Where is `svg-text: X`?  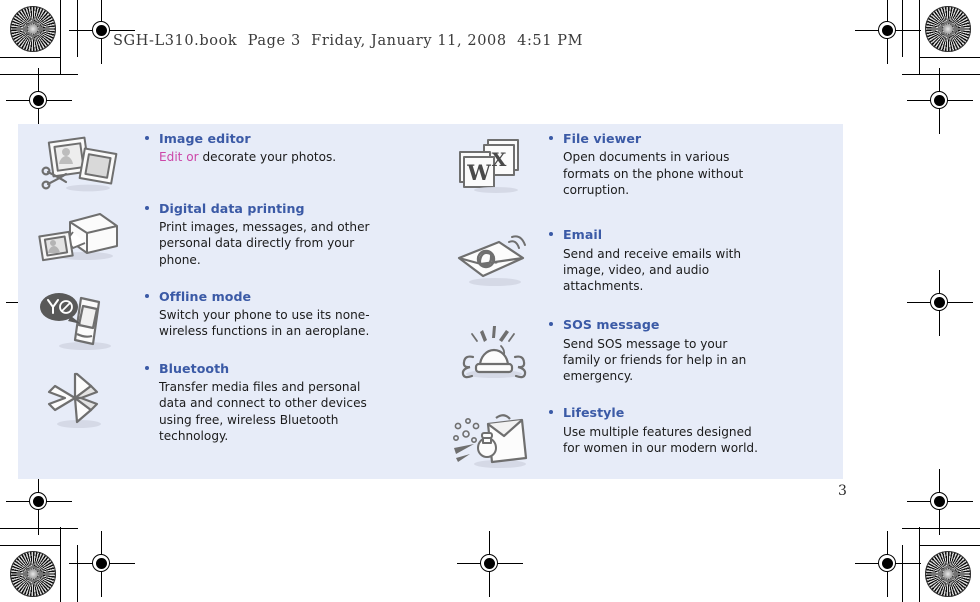 svg-text: X is located at coordinates (499, 160).